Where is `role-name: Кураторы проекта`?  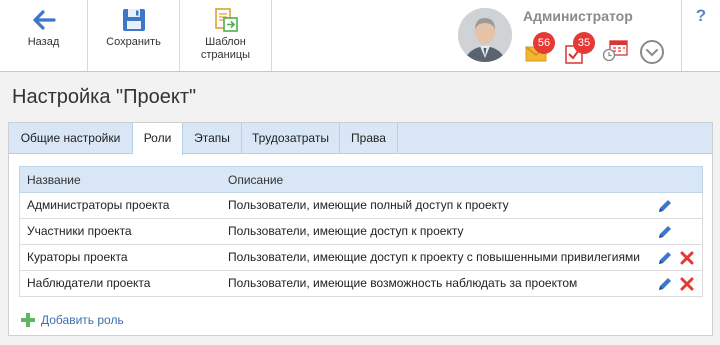 role-name: Кураторы проекта is located at coordinates (77, 257).